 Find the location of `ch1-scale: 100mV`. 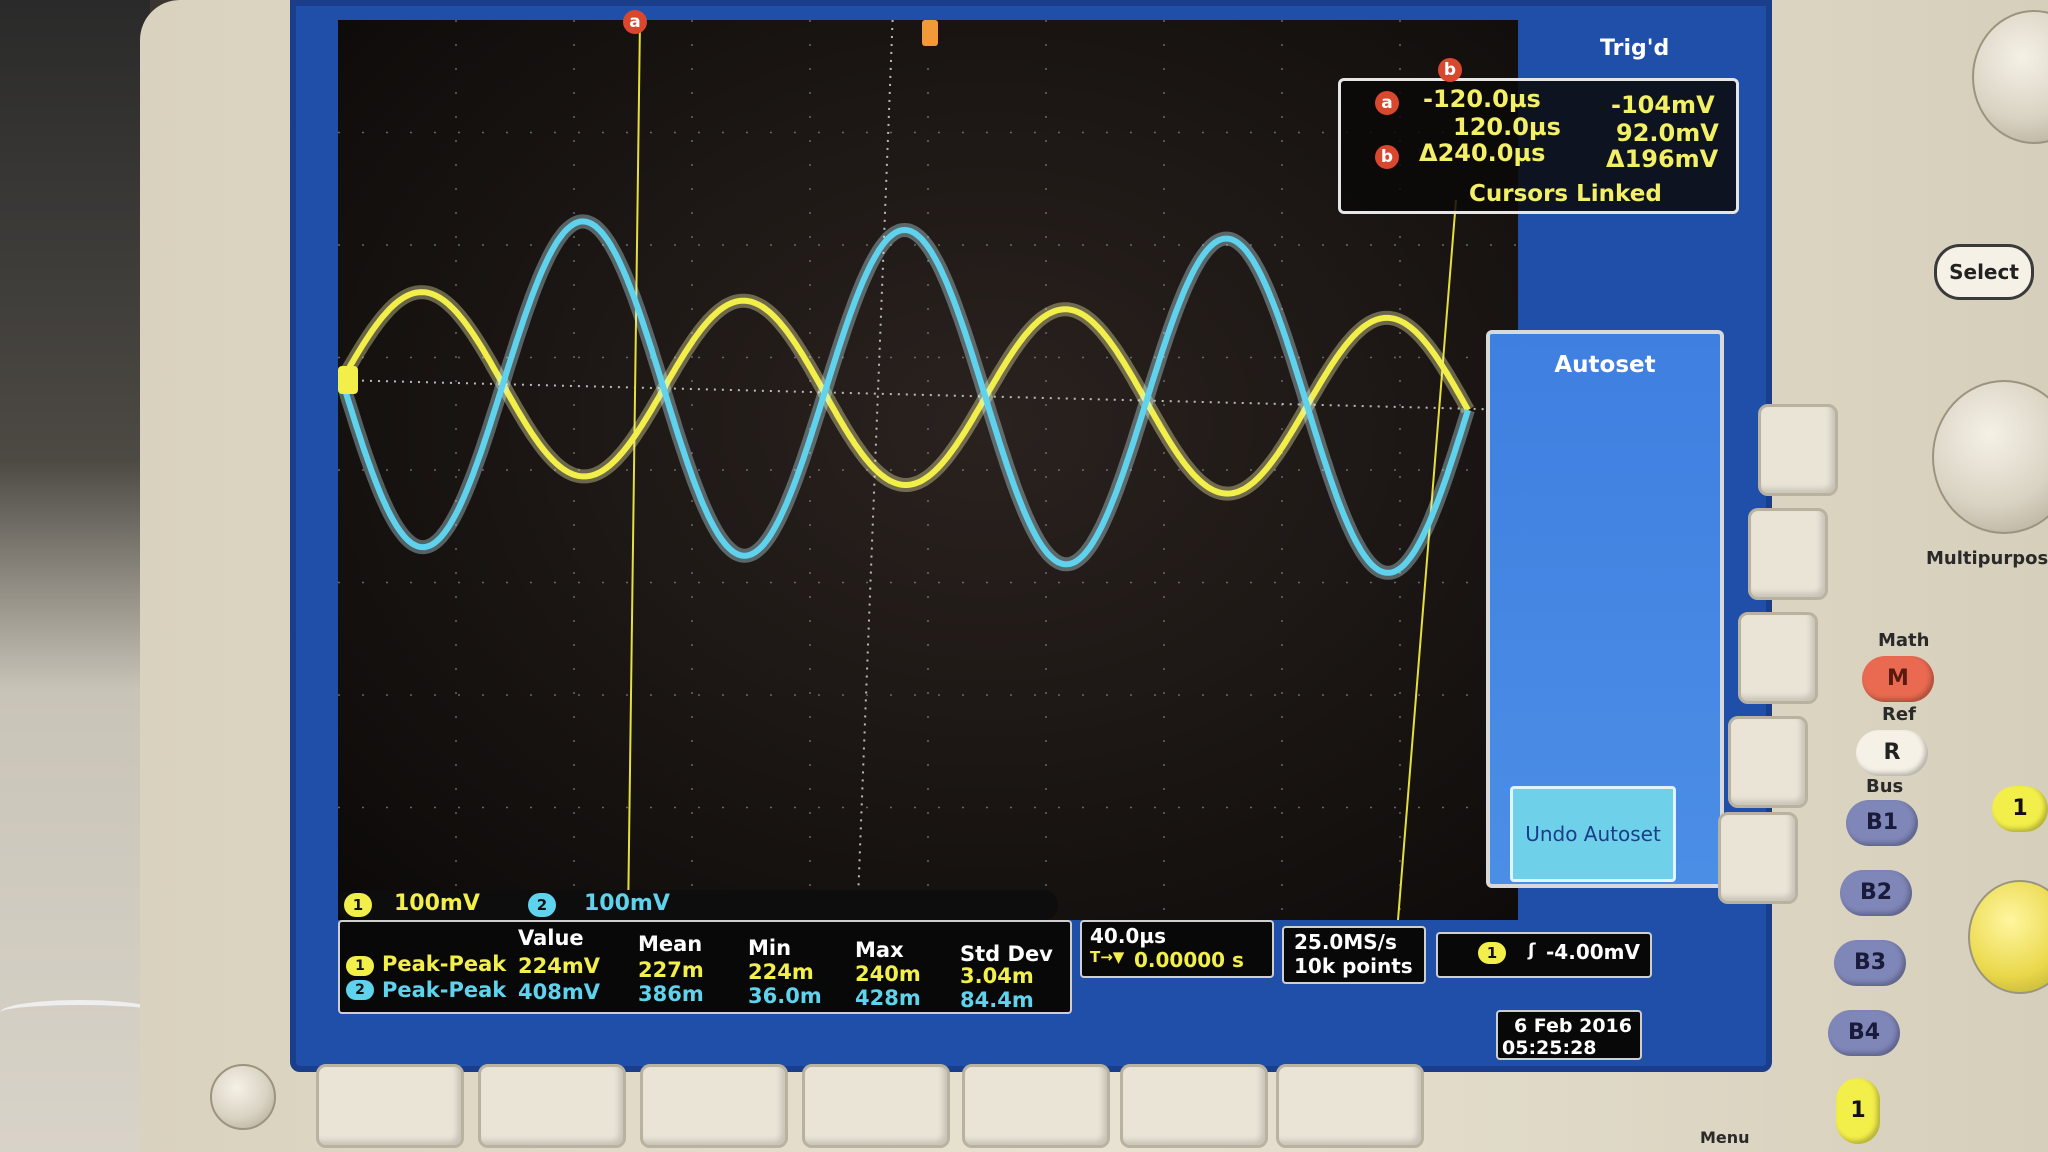

ch1-scale: 100mV is located at coordinates (437, 903).